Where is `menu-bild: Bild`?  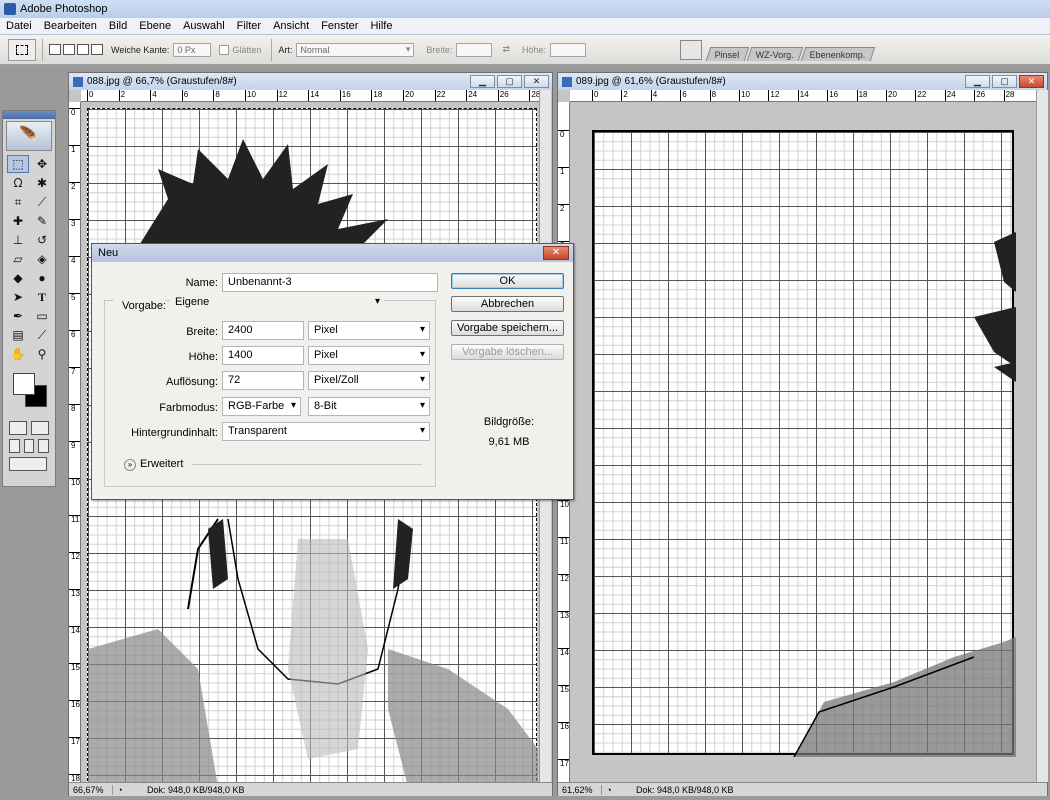
menu-bild: Bild is located at coordinates (118, 26).